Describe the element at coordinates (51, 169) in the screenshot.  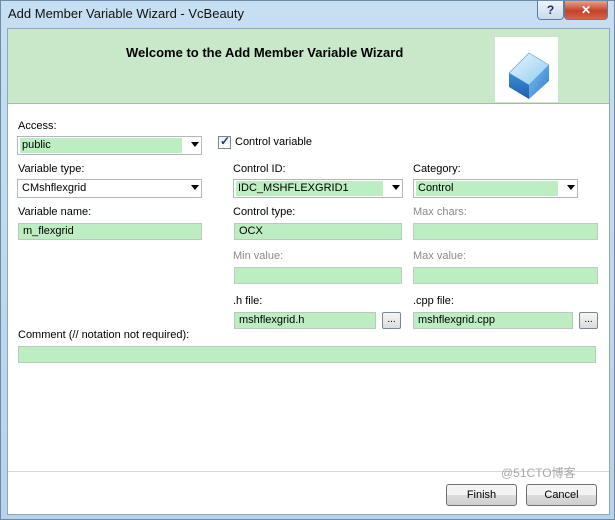
I see `variable-type-label: Variable type:` at that location.